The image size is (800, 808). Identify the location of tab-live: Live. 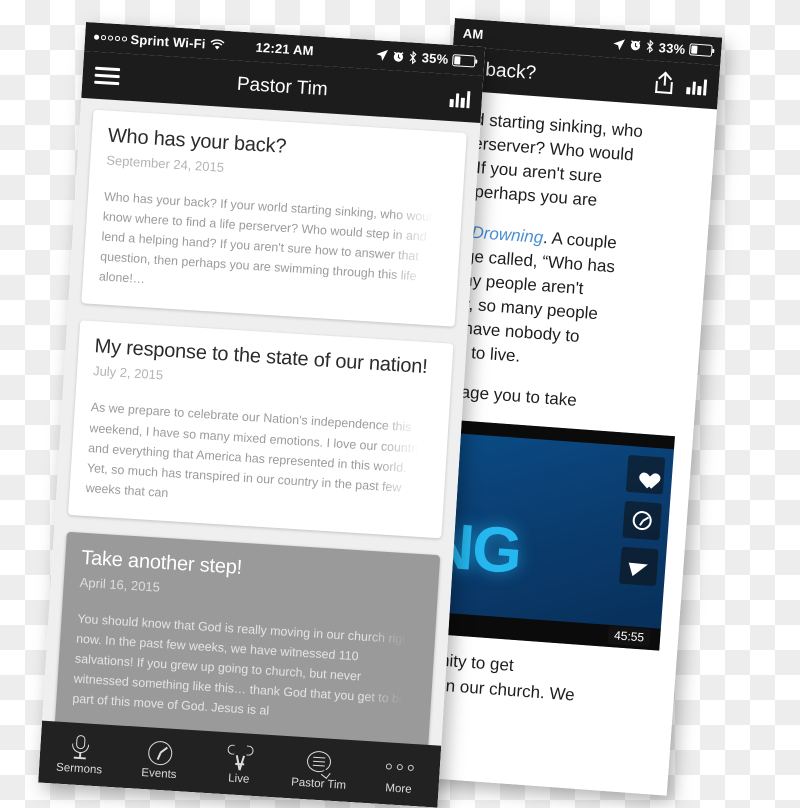
(239, 764).